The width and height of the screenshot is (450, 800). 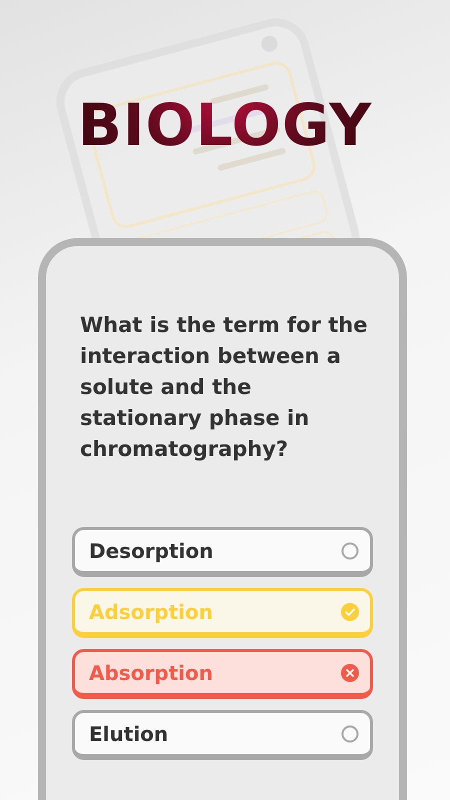 I want to click on x-circle-icon, so click(x=350, y=672).